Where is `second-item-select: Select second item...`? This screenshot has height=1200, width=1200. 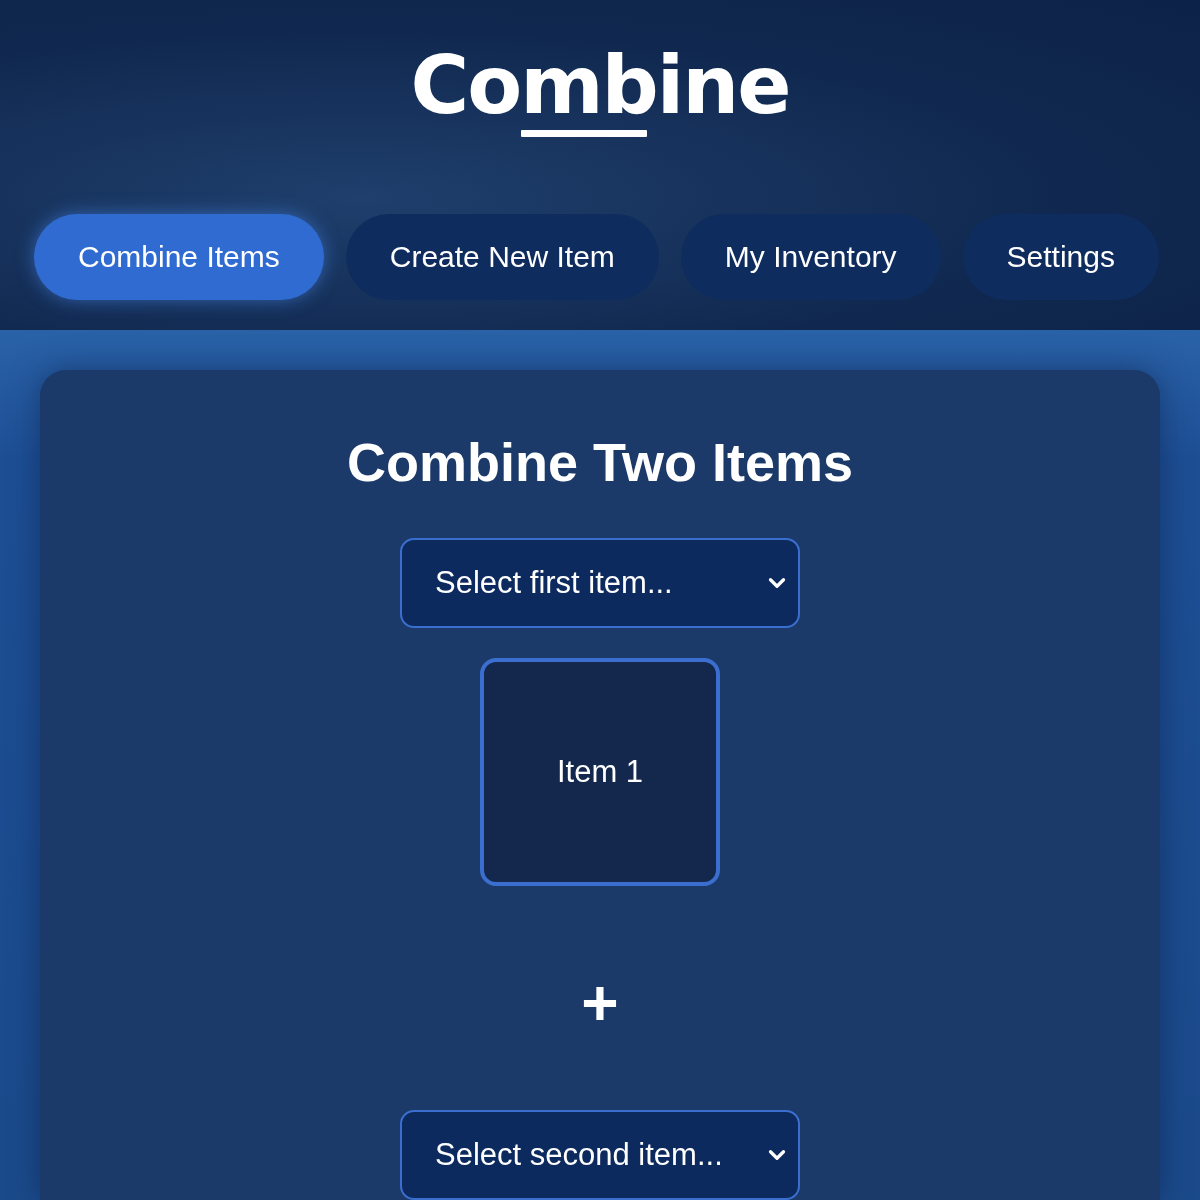
second-item-select: Select second item... is located at coordinates (600, 1155).